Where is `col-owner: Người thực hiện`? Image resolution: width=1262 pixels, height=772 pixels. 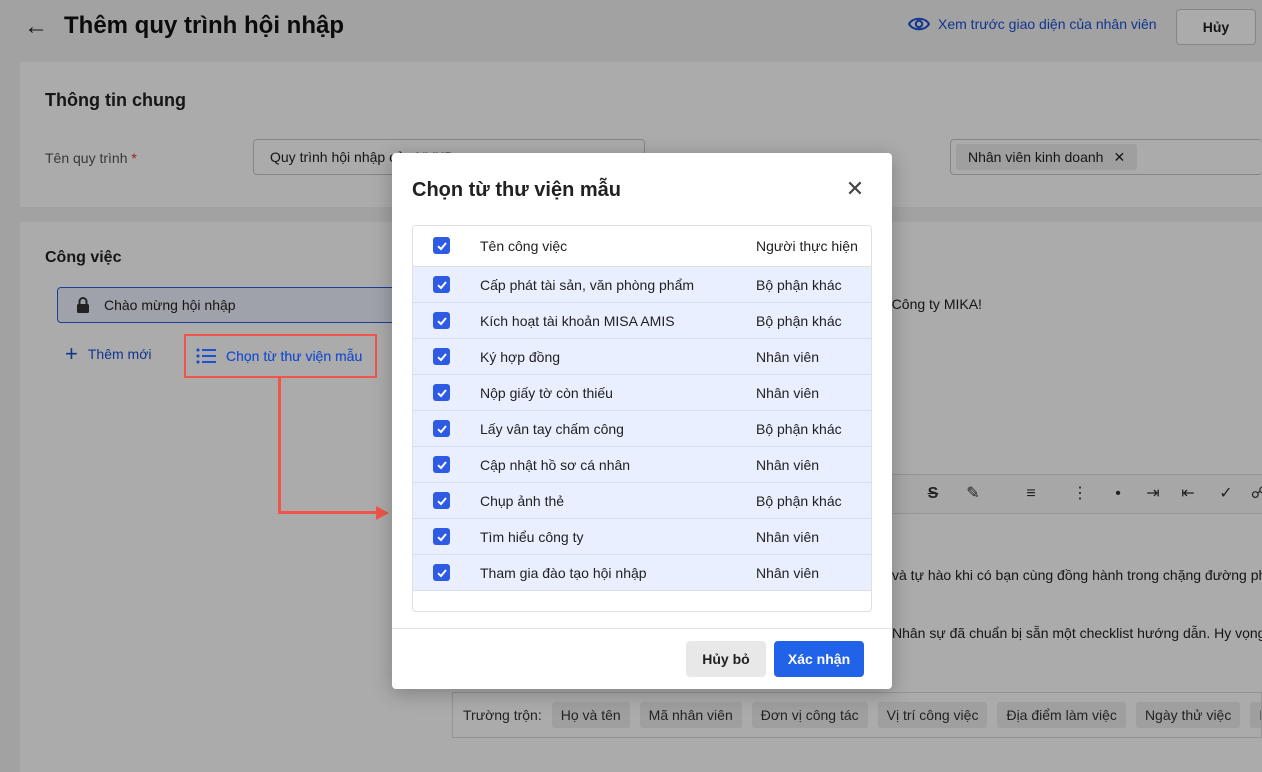
col-owner: Người thực hiện is located at coordinates (807, 246).